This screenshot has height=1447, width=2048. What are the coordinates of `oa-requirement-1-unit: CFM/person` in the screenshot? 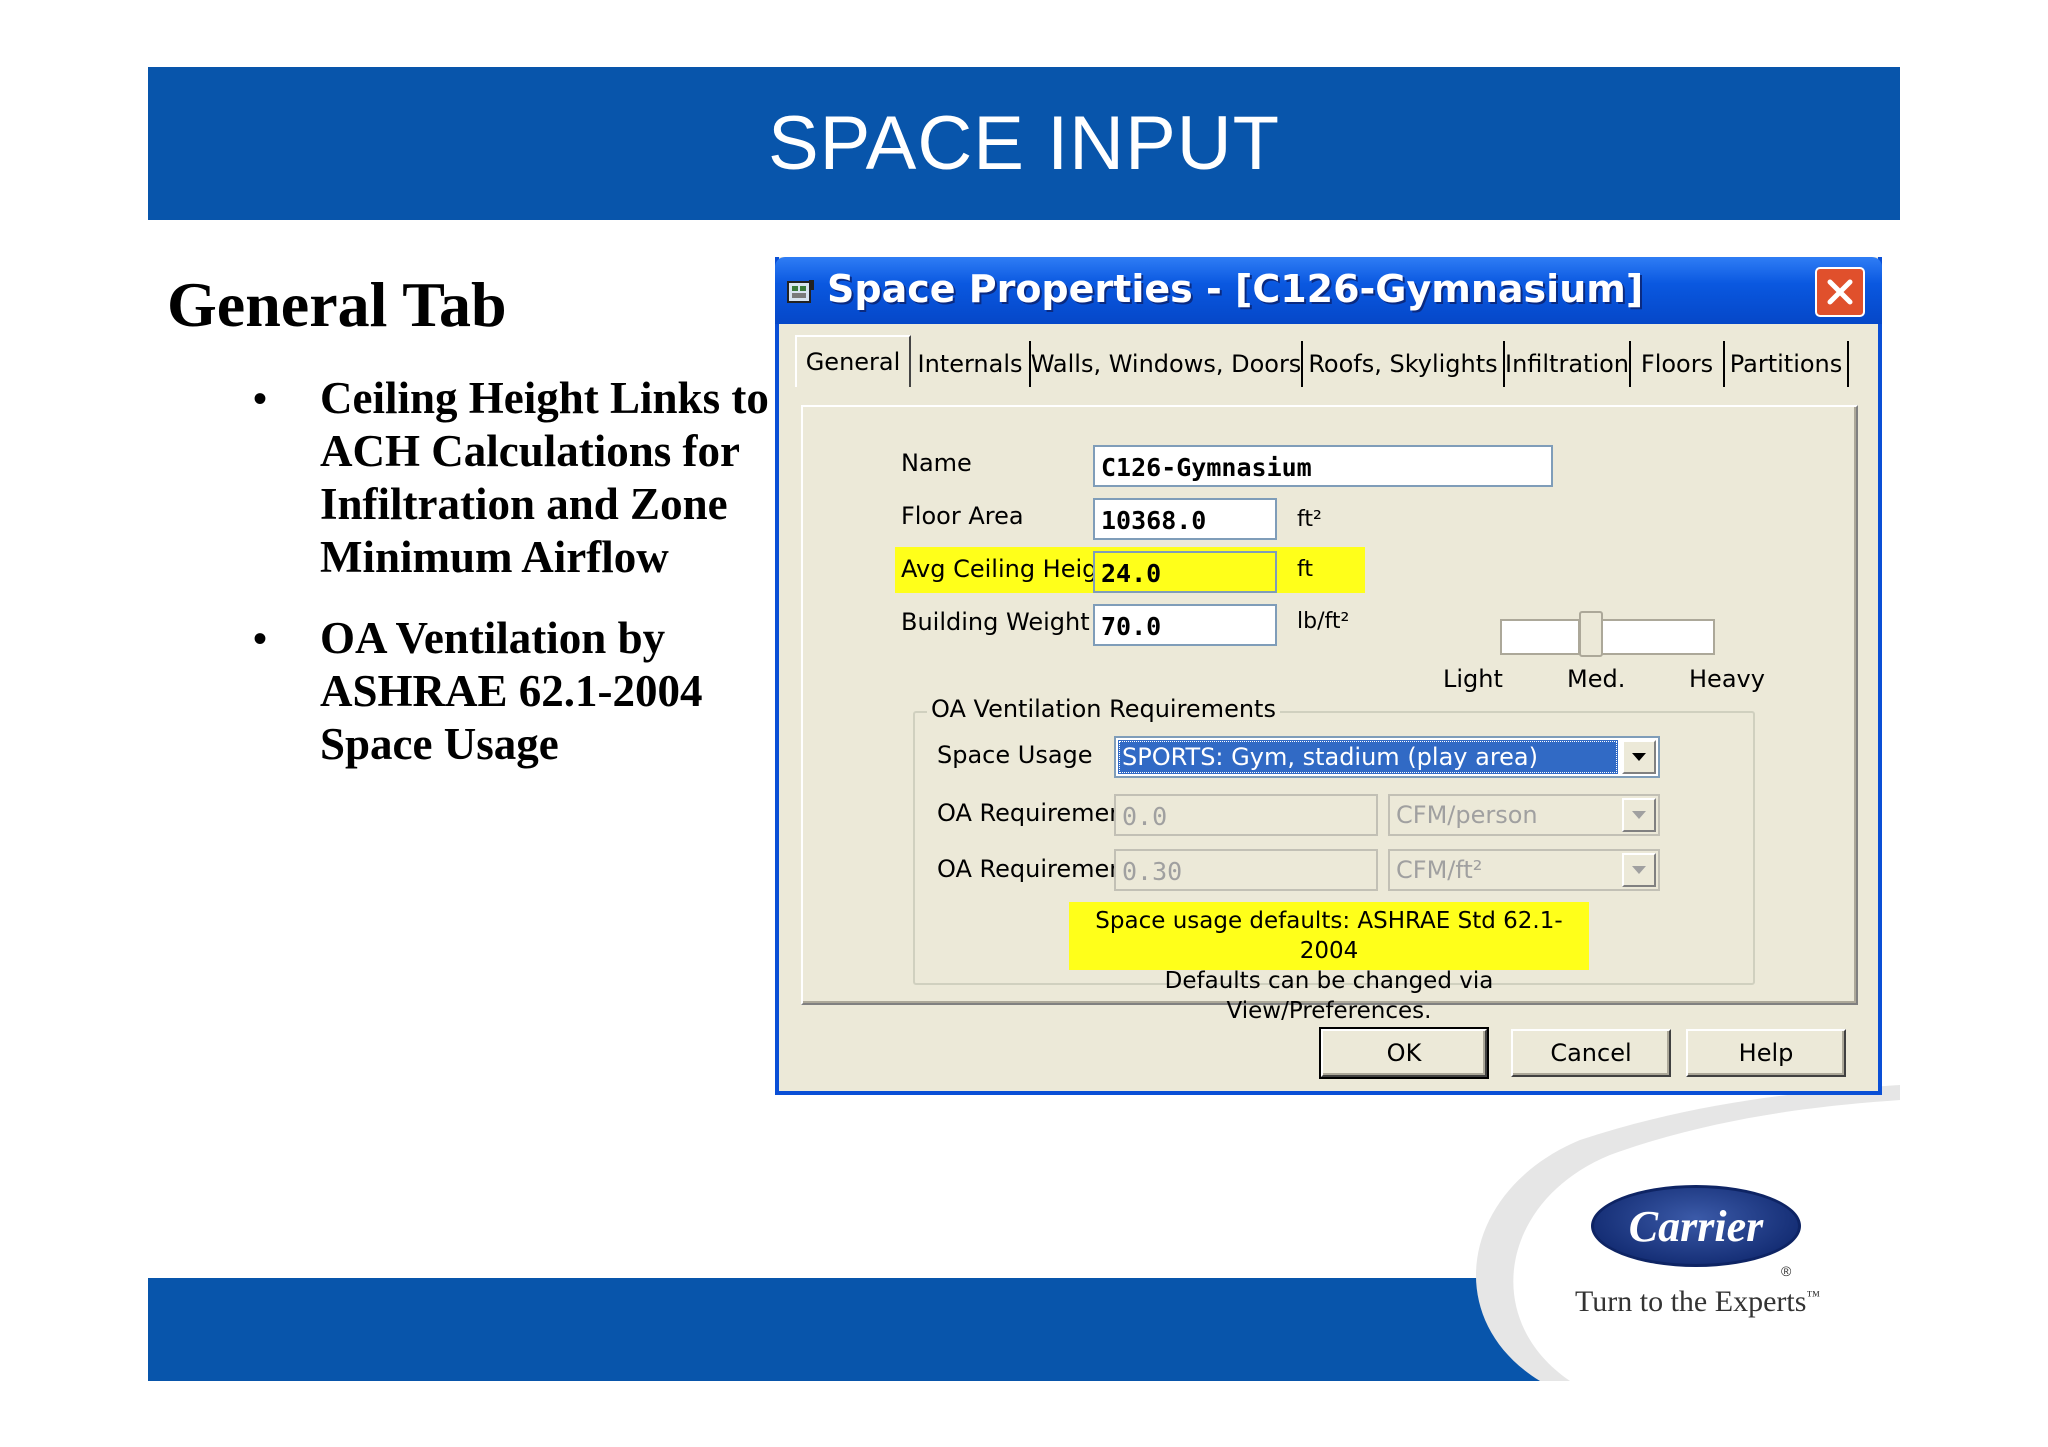 It's located at (1467, 815).